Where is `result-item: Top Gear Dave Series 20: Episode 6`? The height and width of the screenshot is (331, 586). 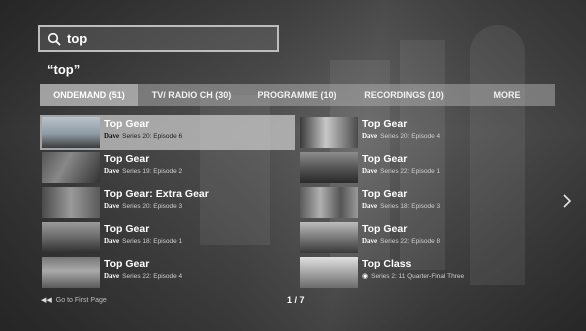 result-item: Top Gear Dave Series 20: Episode 6 is located at coordinates (167, 132).